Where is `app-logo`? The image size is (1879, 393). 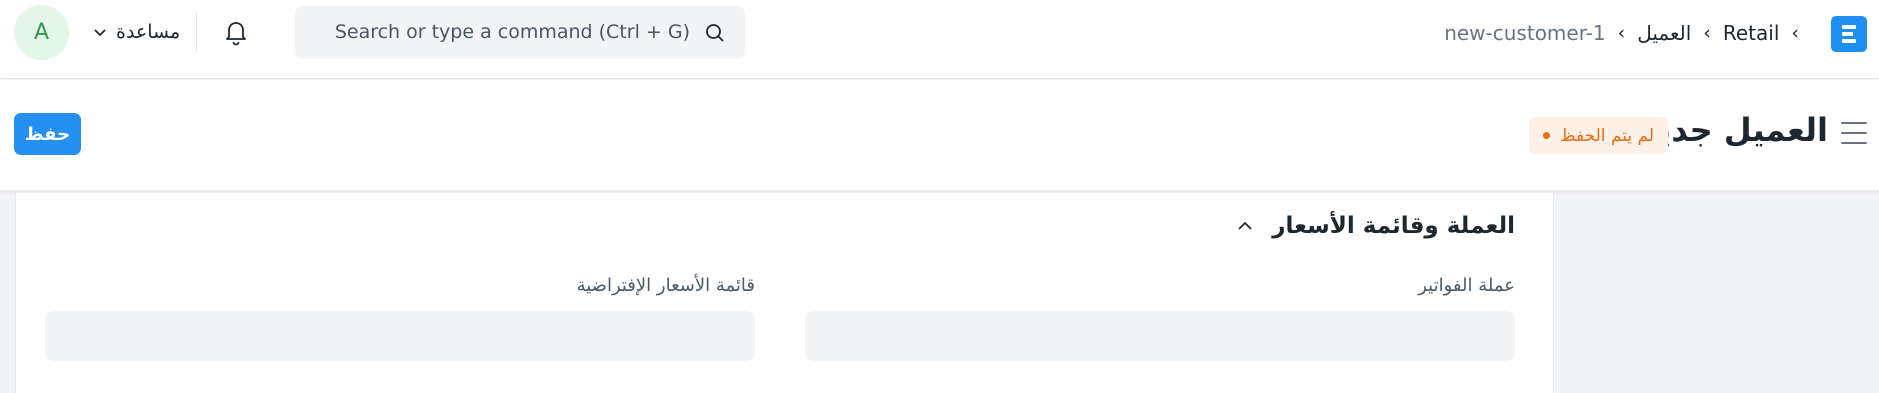
app-logo is located at coordinates (1849, 34).